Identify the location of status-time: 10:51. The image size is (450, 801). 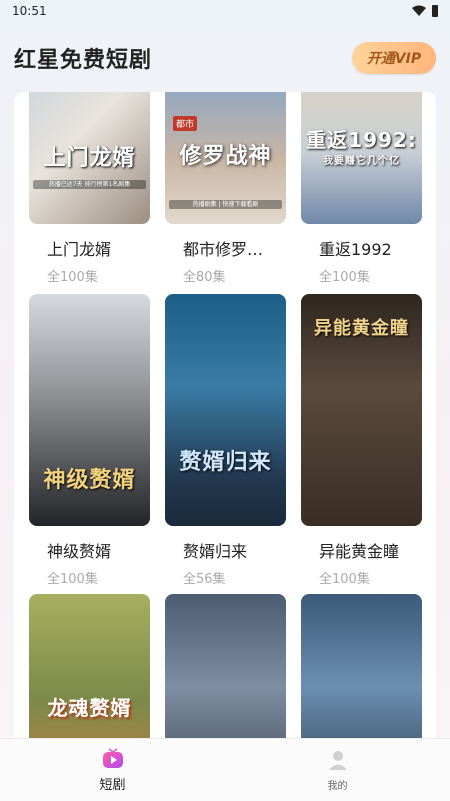
(29, 11).